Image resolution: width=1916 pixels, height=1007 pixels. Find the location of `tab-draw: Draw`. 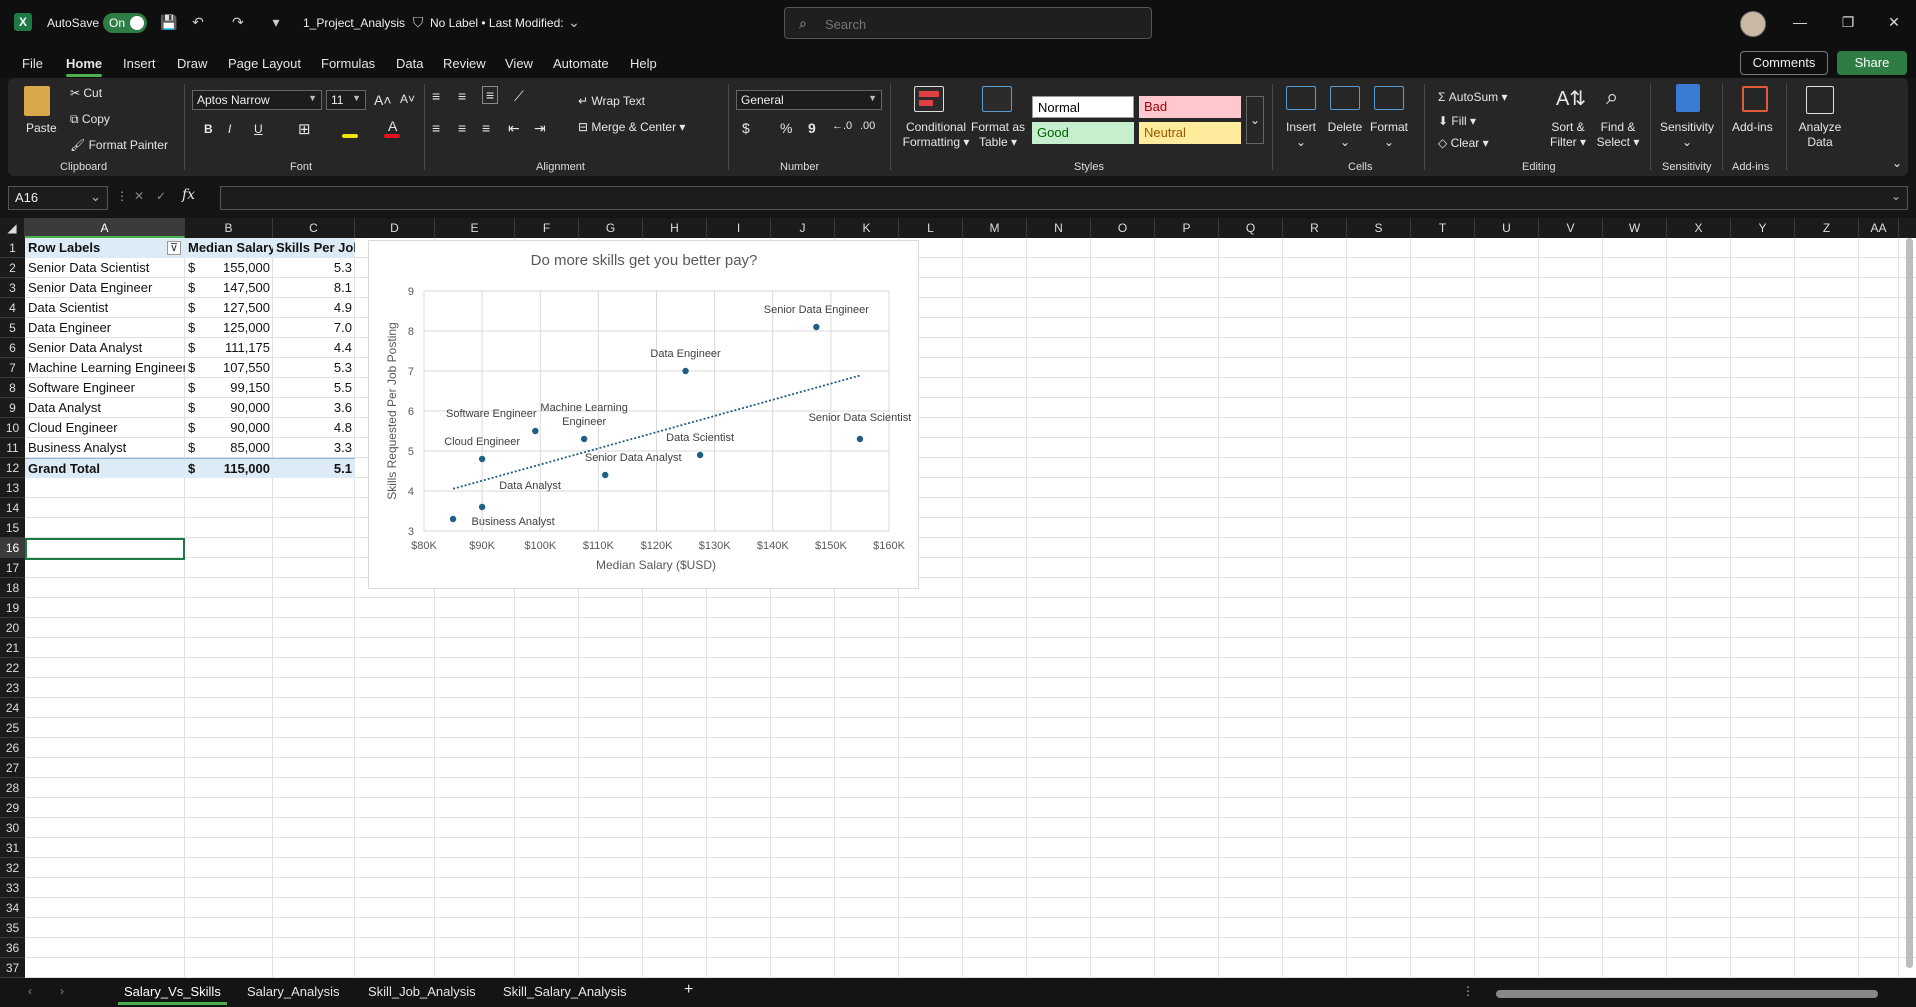

tab-draw: Draw is located at coordinates (192, 63).